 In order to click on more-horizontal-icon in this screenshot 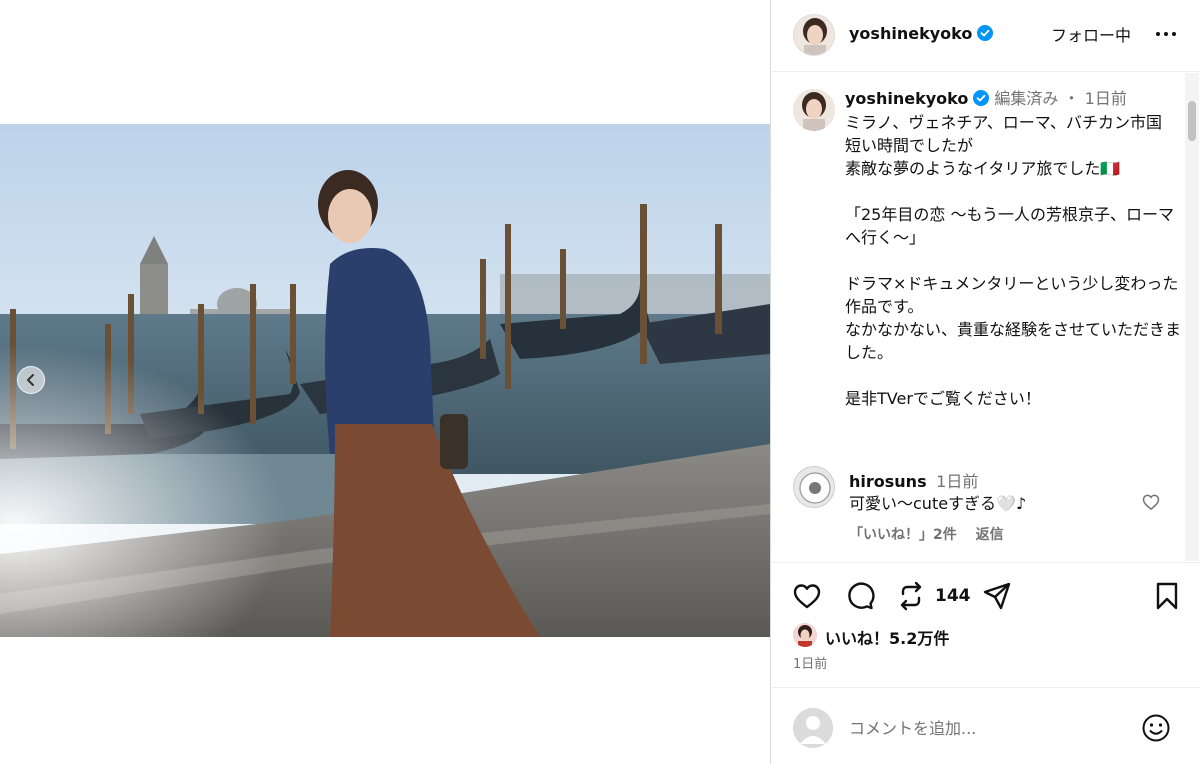, I will do `click(1166, 34)`.